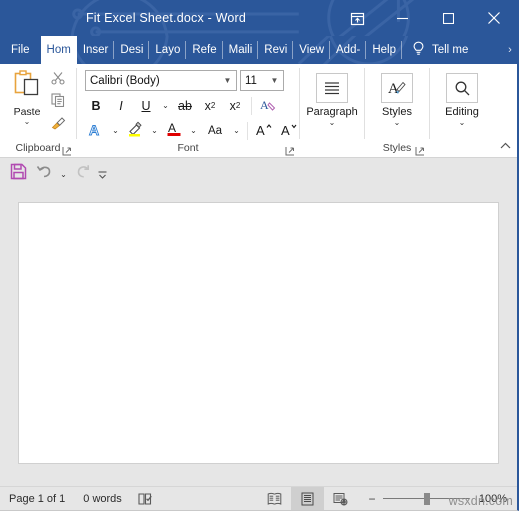 This screenshot has width=519, height=511. What do you see at coordinates (96, 130) in the screenshot?
I see `text-effects-button: A` at bounding box center [96, 130].